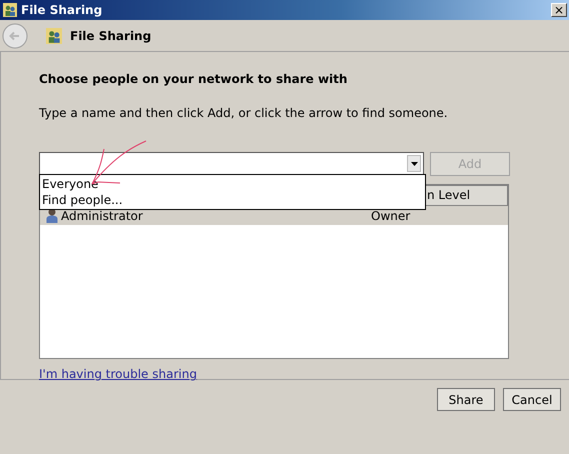 The width and height of the screenshot is (569, 454). I want to click on dialog-button: Share, so click(466, 399).